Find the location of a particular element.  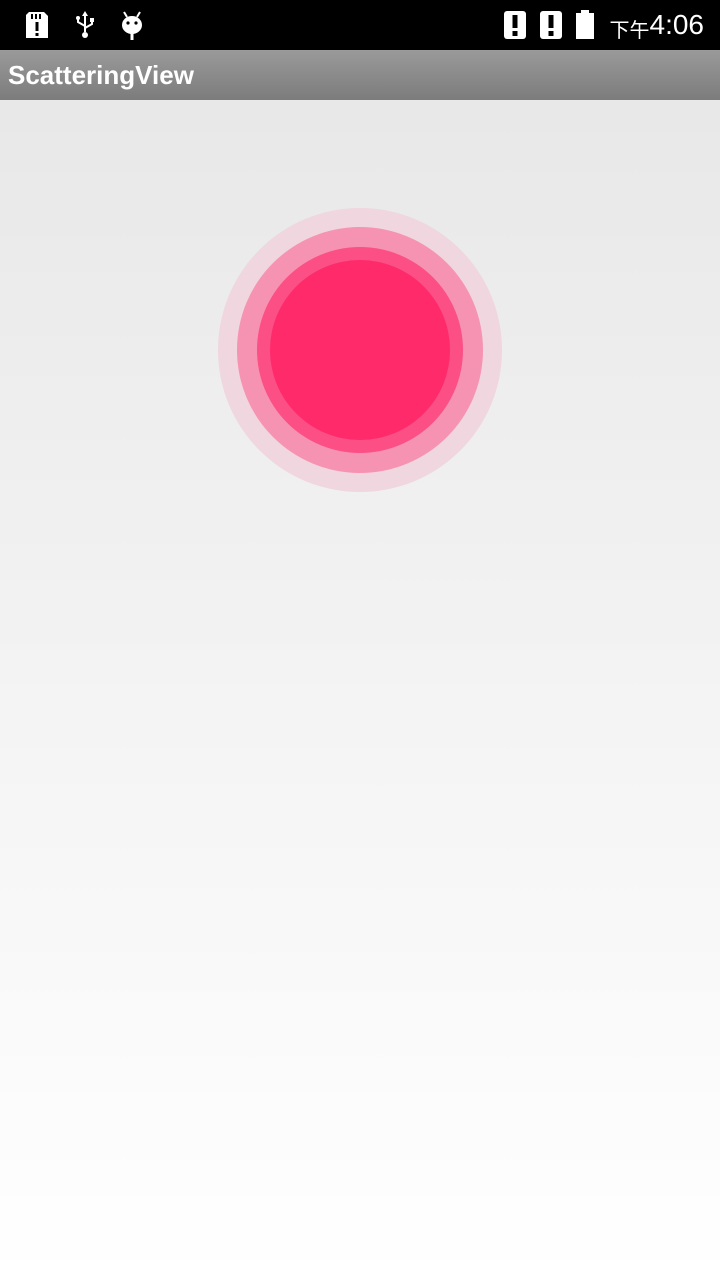

time-period-label: 下午 is located at coordinates (629, 29).